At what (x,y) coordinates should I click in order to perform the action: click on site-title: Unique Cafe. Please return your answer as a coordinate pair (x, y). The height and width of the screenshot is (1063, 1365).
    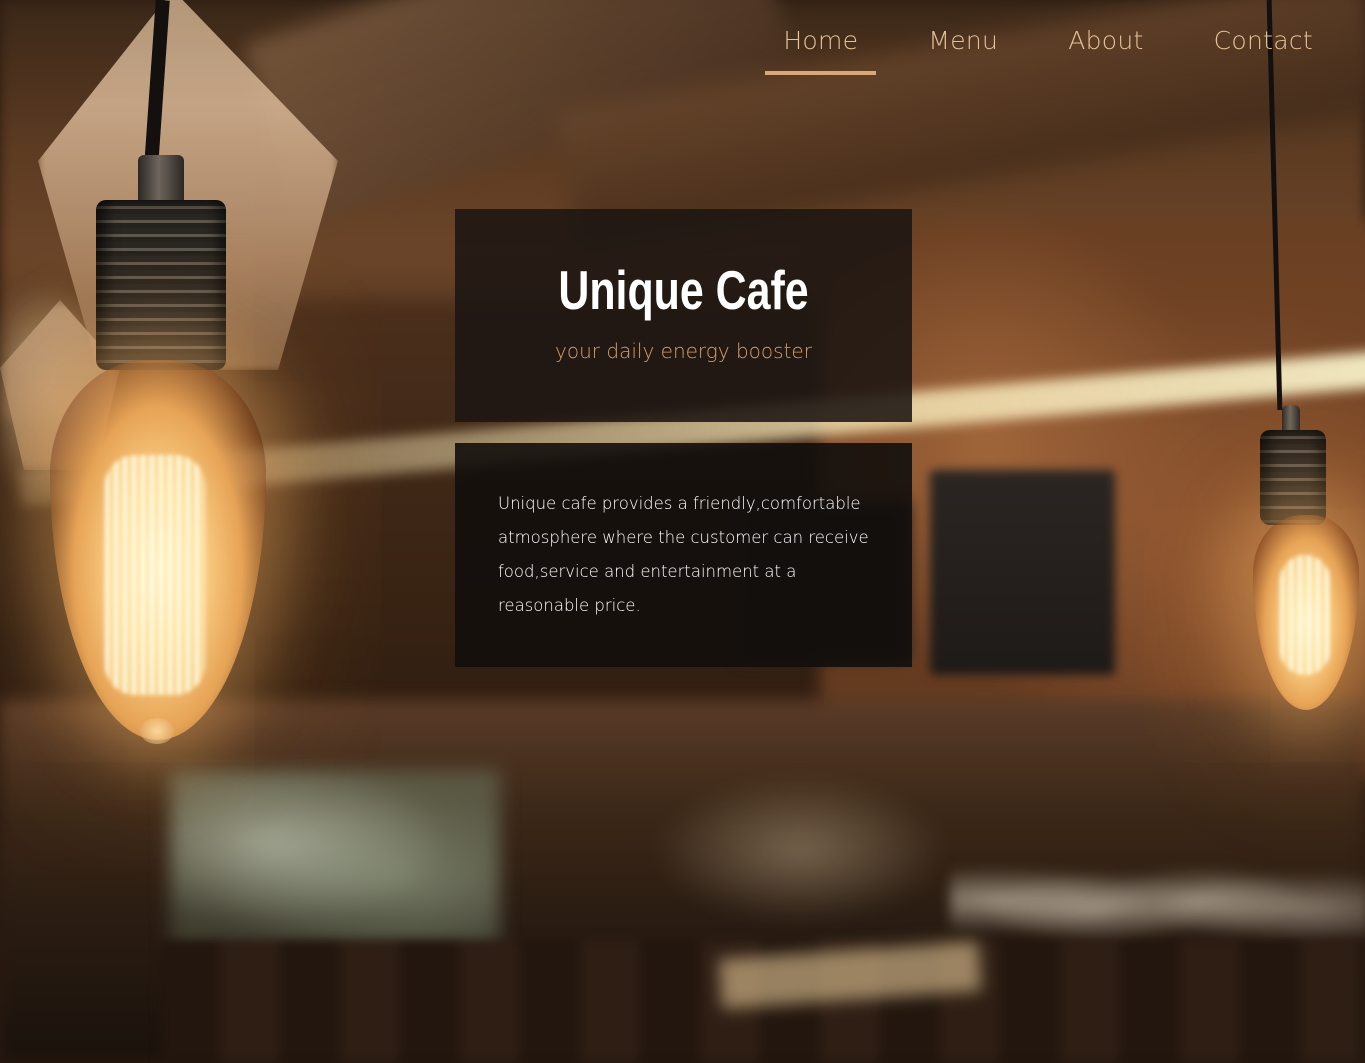
    Looking at the image, I should click on (683, 290).